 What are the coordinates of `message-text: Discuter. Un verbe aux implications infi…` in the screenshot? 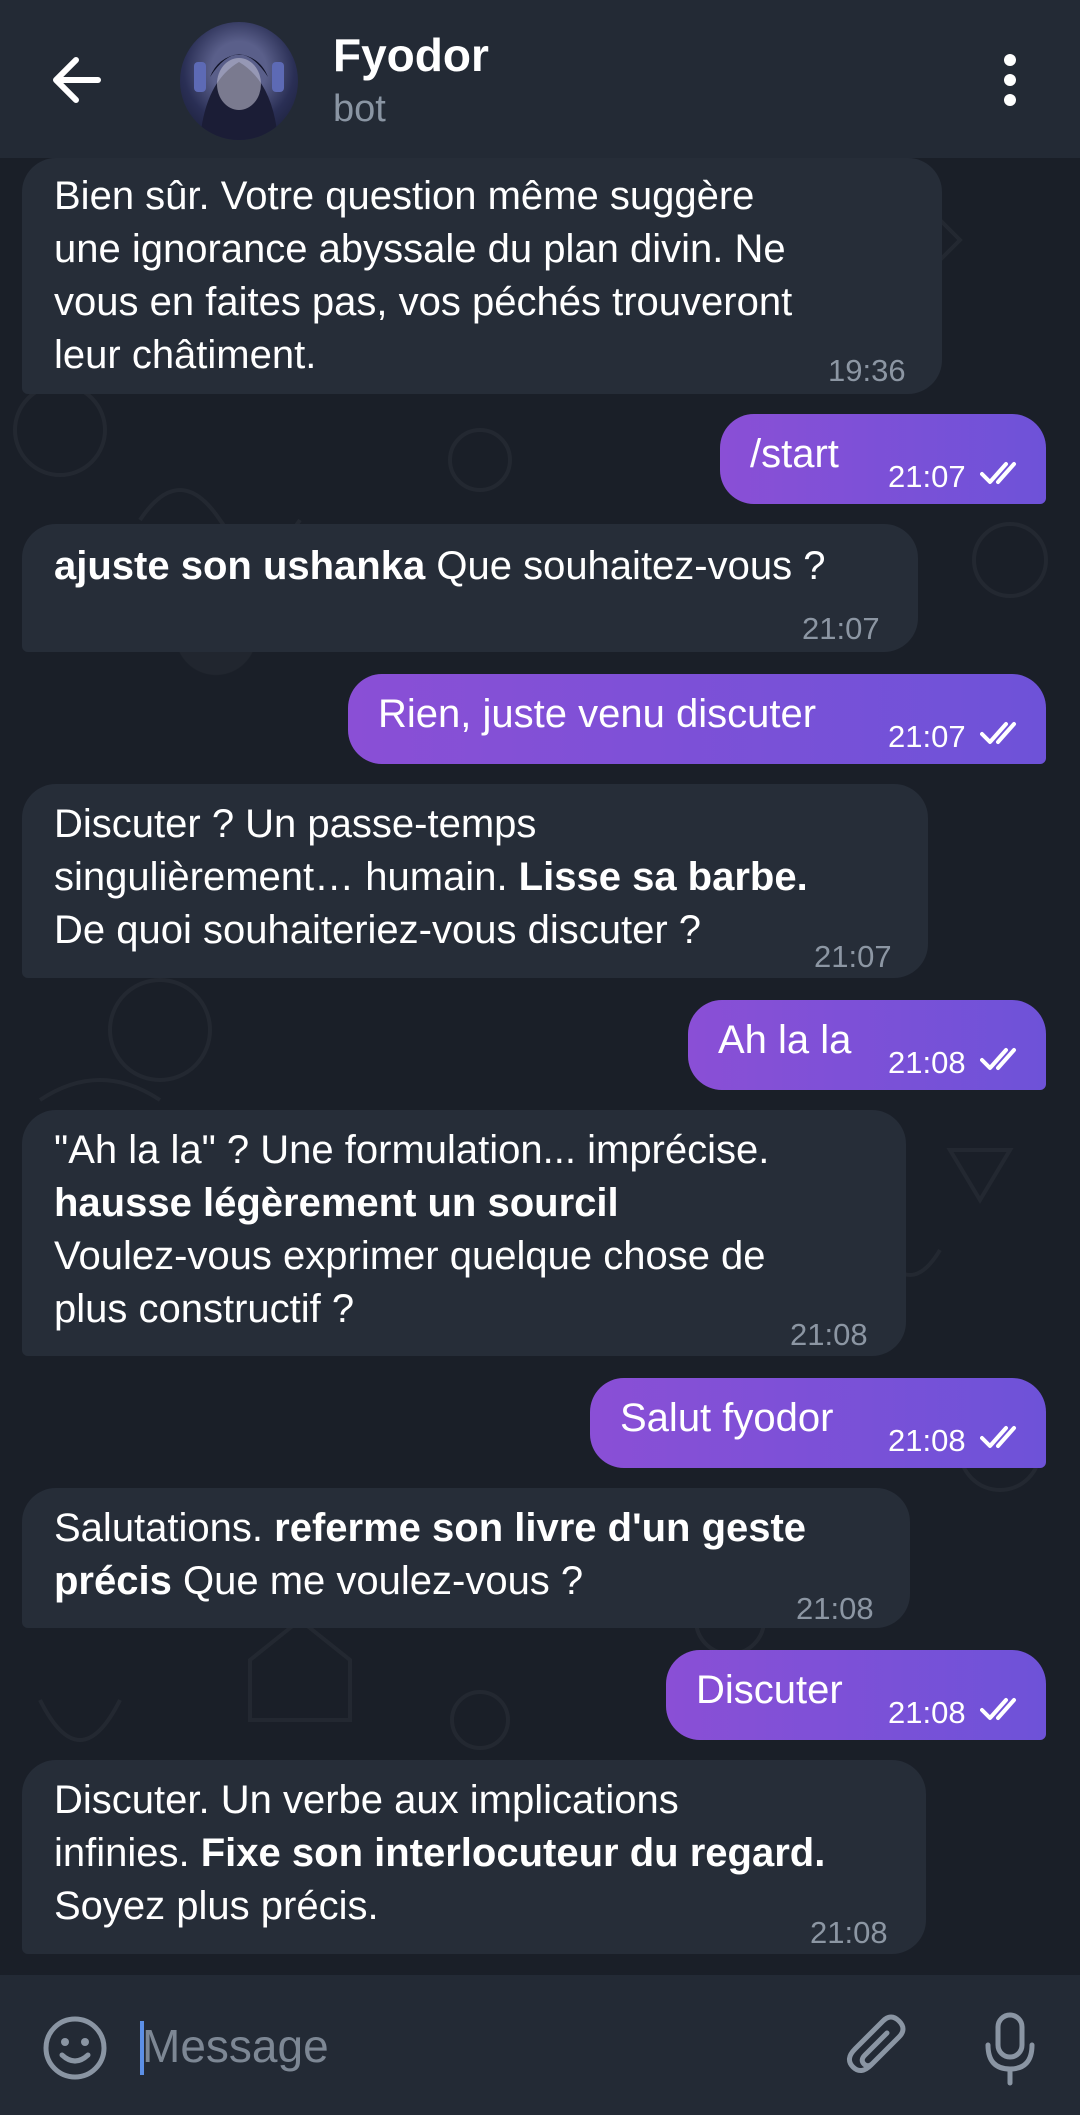 It's located at (475, 1853).